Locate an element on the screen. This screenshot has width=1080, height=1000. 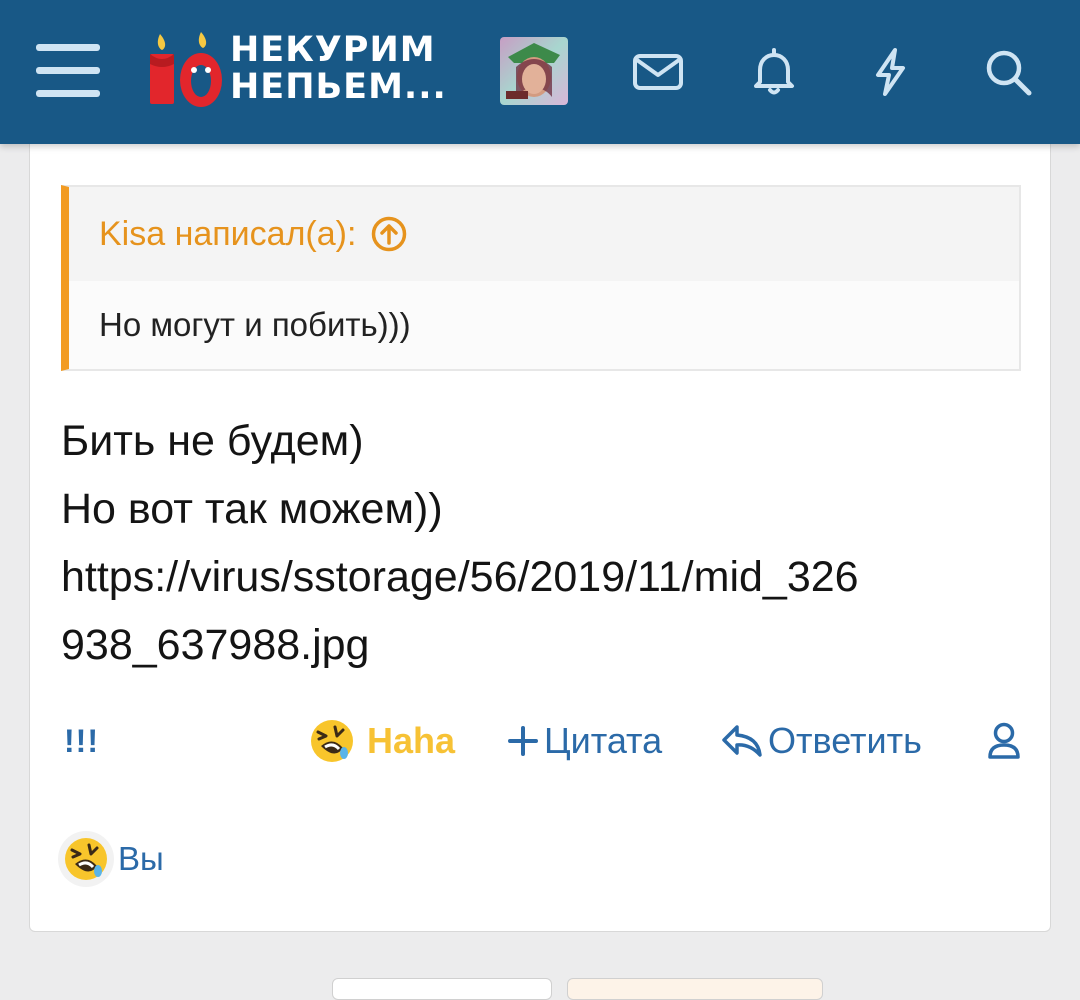
warn-button: !!! is located at coordinates (81, 741).